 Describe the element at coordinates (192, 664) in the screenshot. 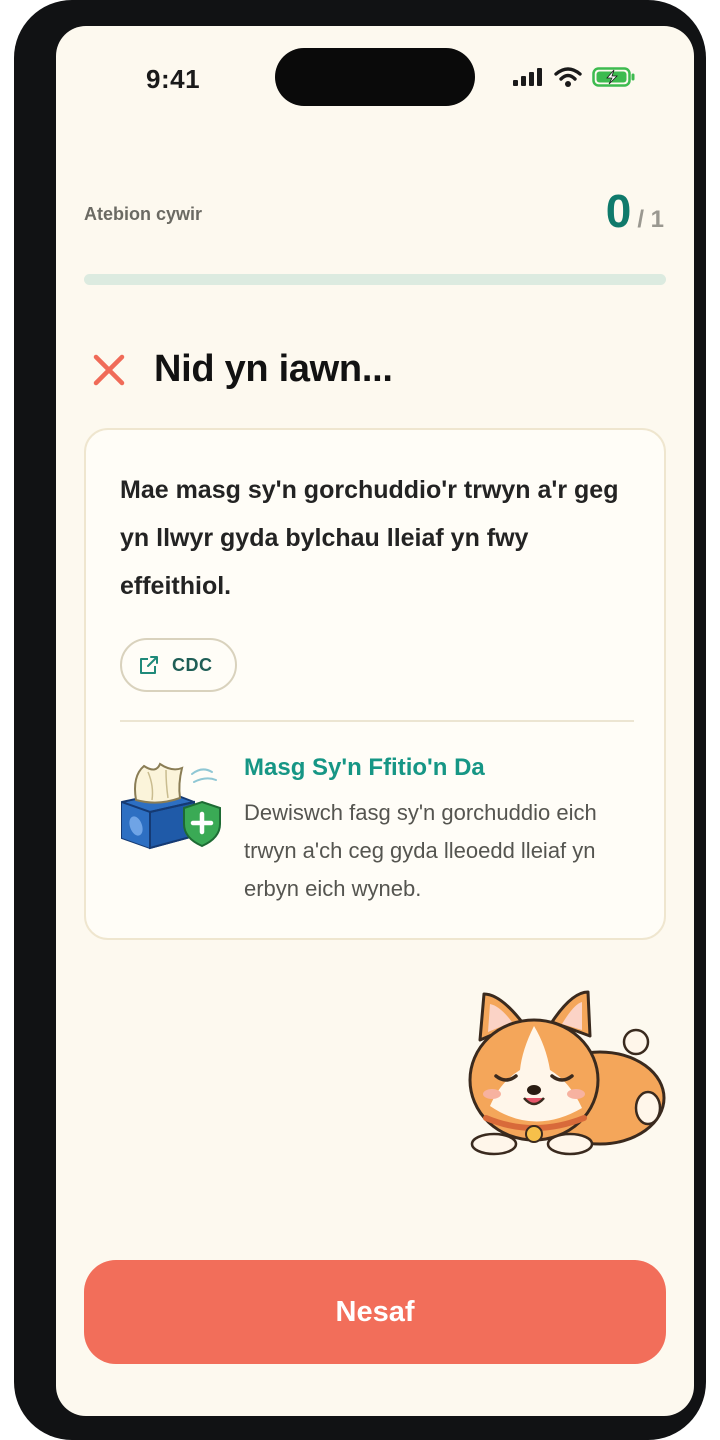

I see `source-label: CDC` at that location.